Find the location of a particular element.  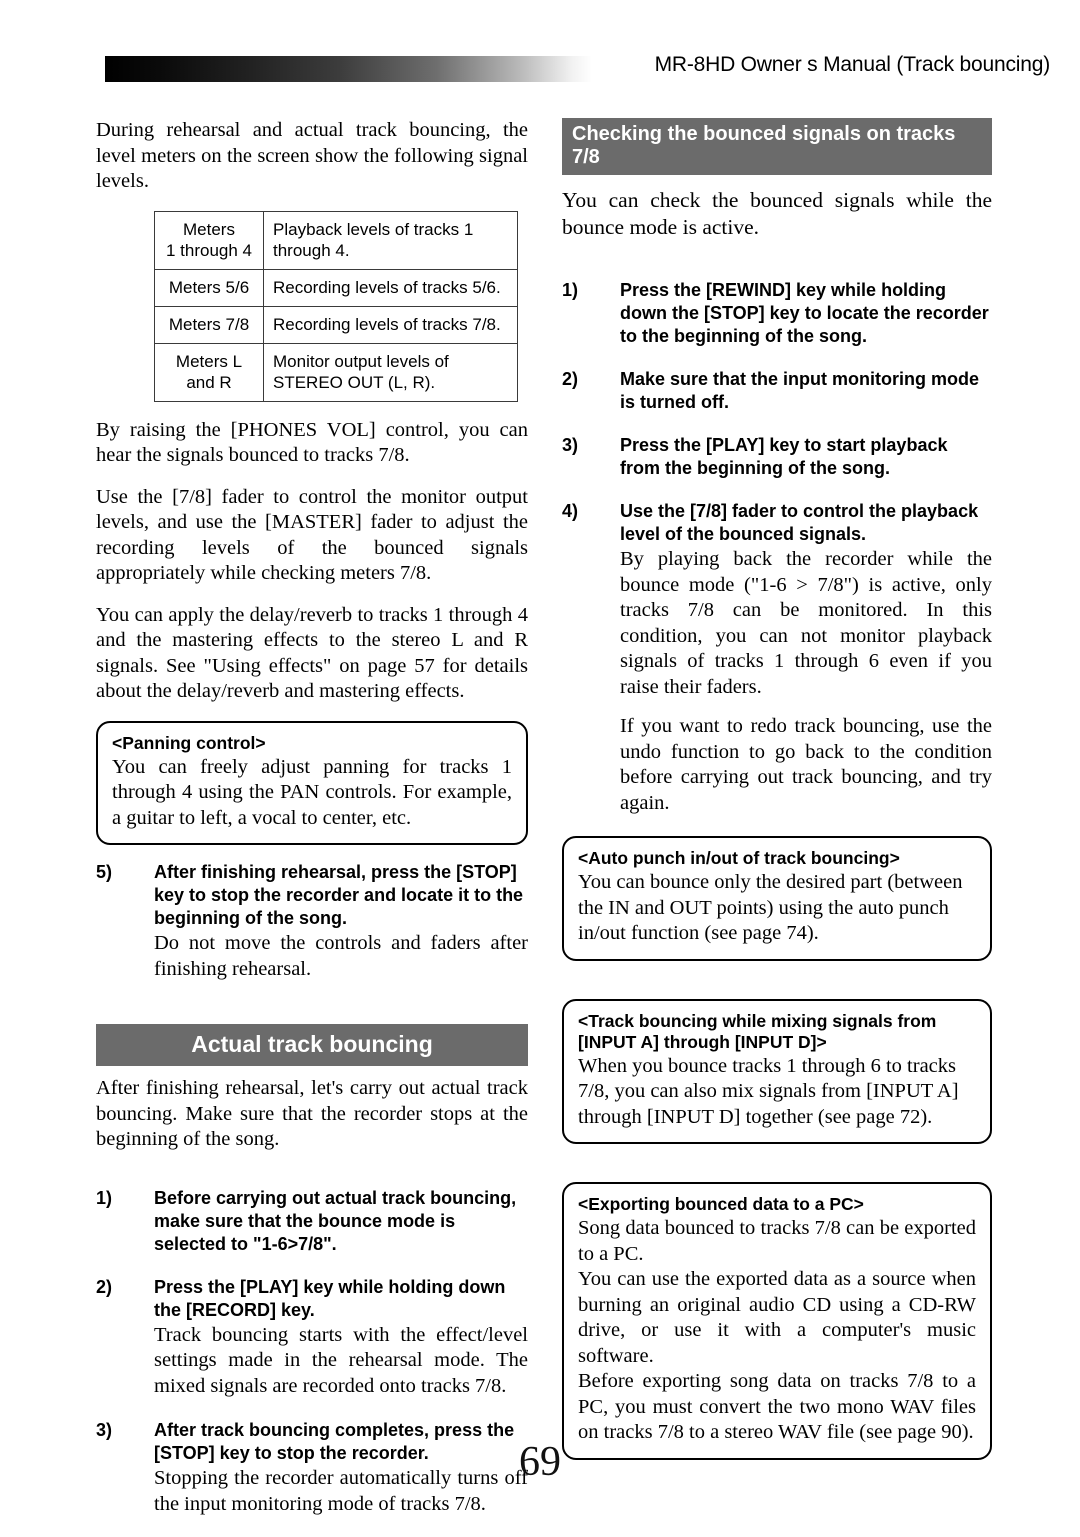

table-cell-meter: Meters L and R is located at coordinates (209, 372).